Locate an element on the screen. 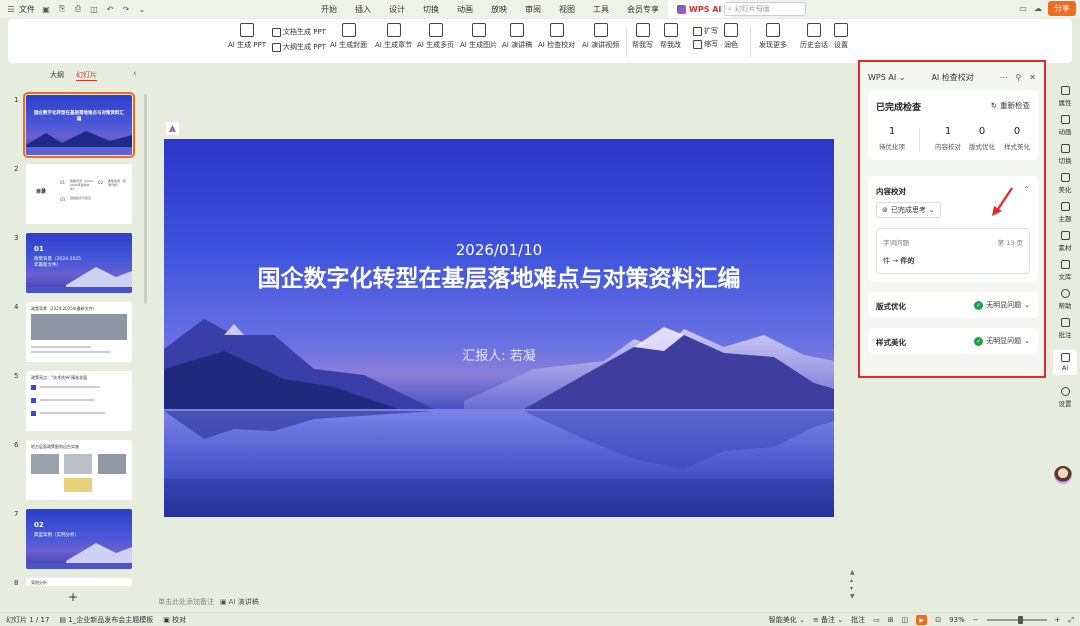 This screenshot has width=1080, height=626. slide-thumbnail-5: 政策亮点：“技术扶持”精准发展 is located at coordinates (79, 401).